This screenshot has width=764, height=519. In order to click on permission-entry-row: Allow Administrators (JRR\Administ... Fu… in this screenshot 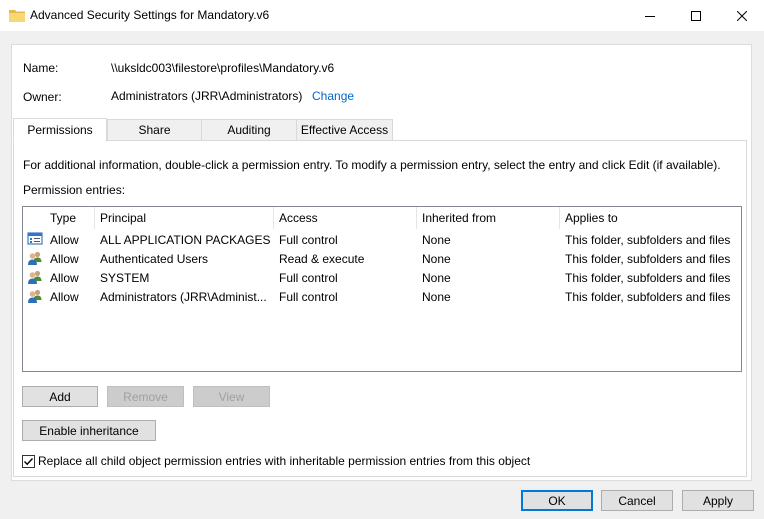, I will do `click(382, 296)`.